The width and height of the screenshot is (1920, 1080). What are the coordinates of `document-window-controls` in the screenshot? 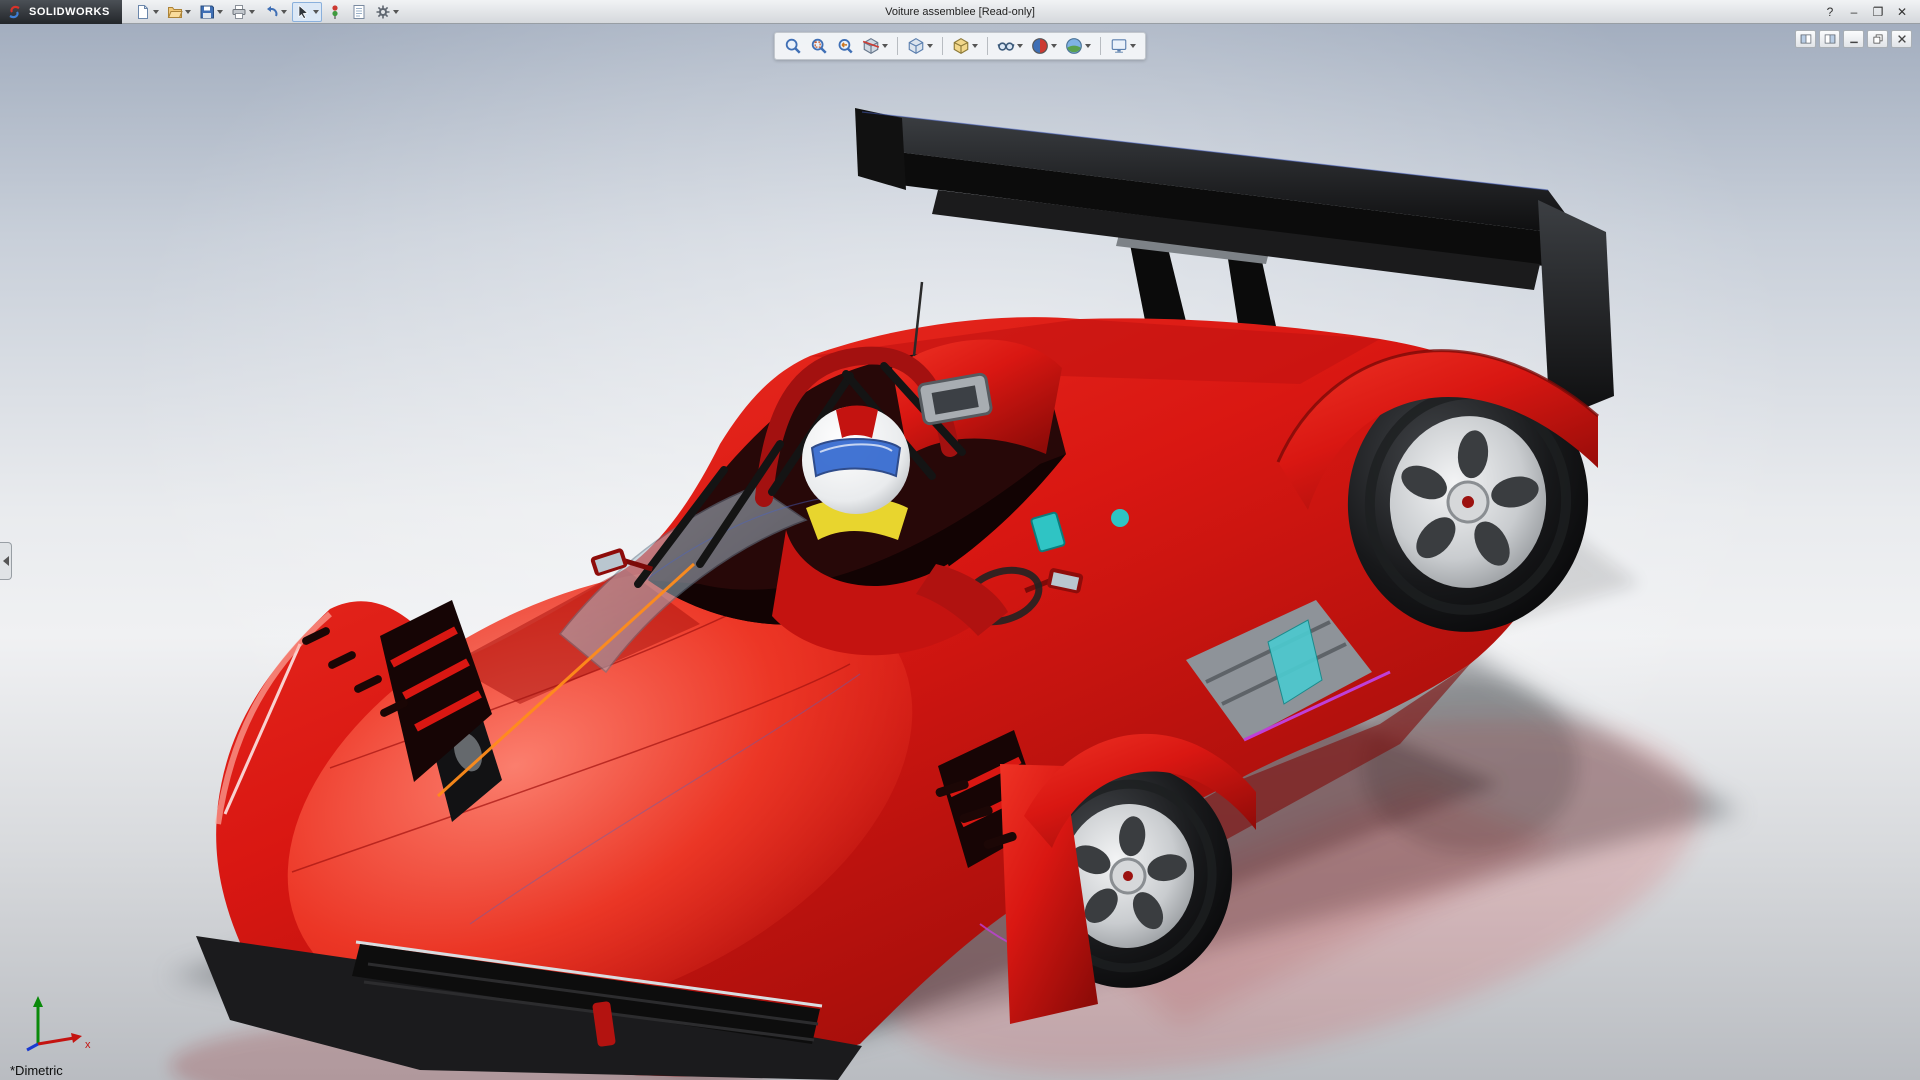 It's located at (1853, 39).